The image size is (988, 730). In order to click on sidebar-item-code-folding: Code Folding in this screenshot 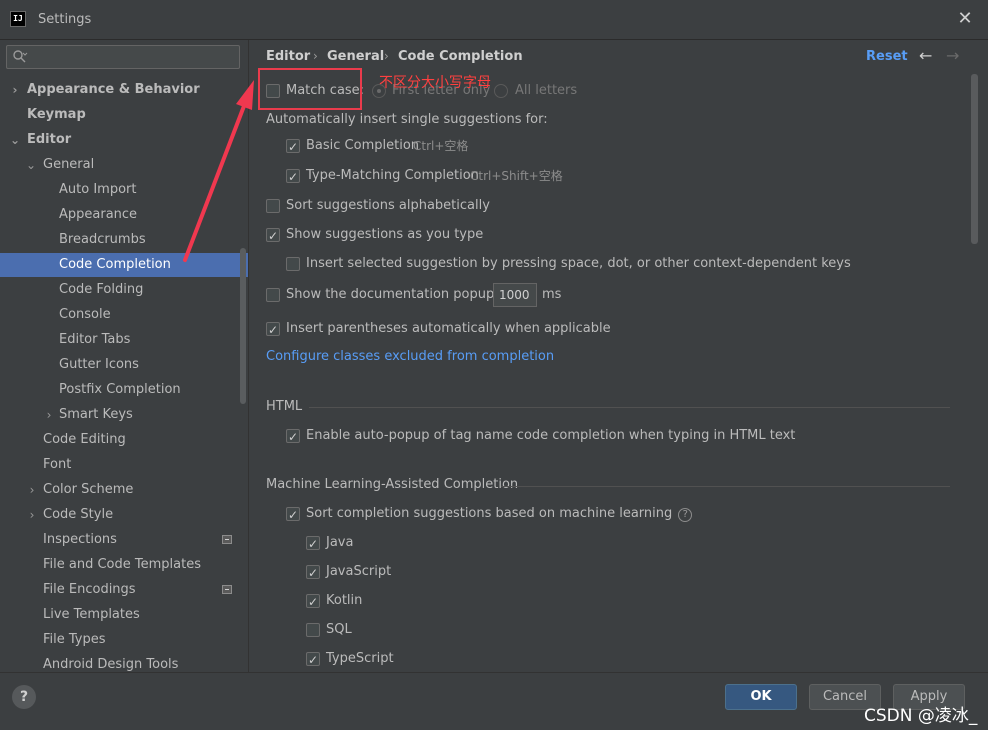, I will do `click(124, 290)`.